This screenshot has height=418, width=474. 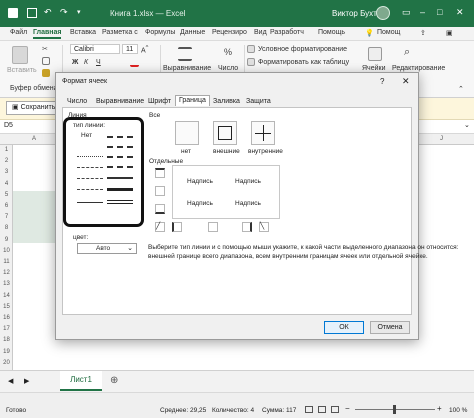 I want to click on preset-inside-button, so click(x=263, y=133).